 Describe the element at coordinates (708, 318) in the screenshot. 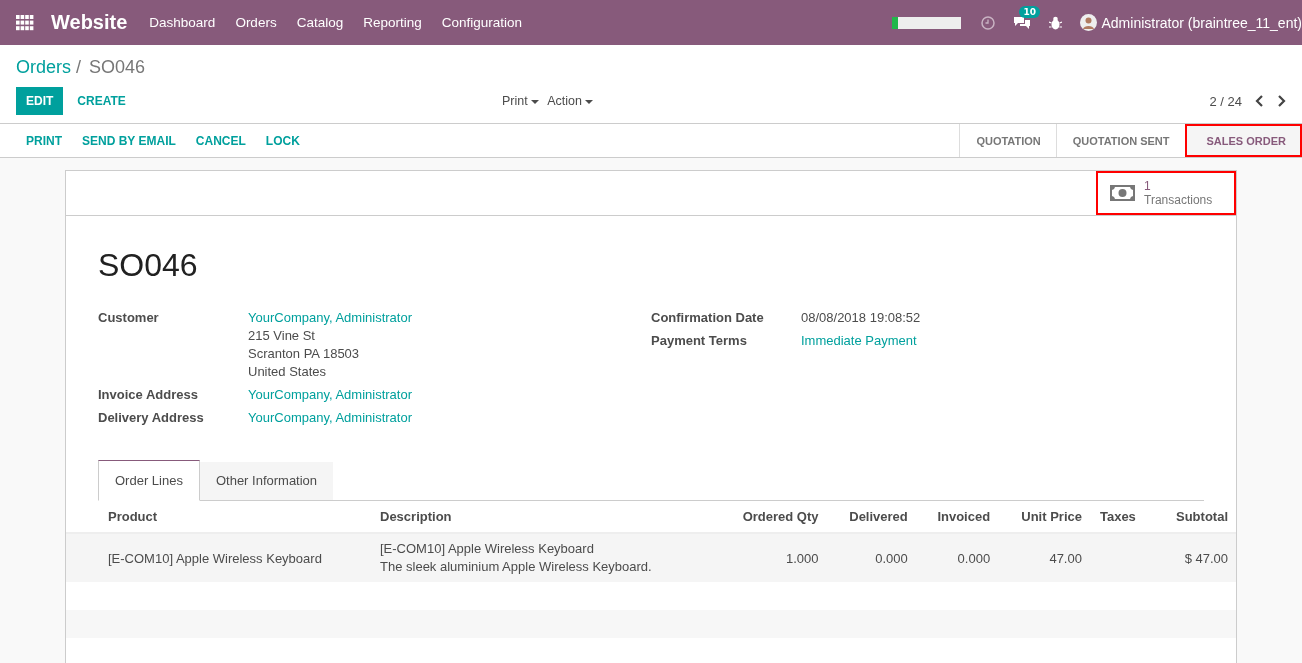

I see `field-label: Confirmation Date` at that location.